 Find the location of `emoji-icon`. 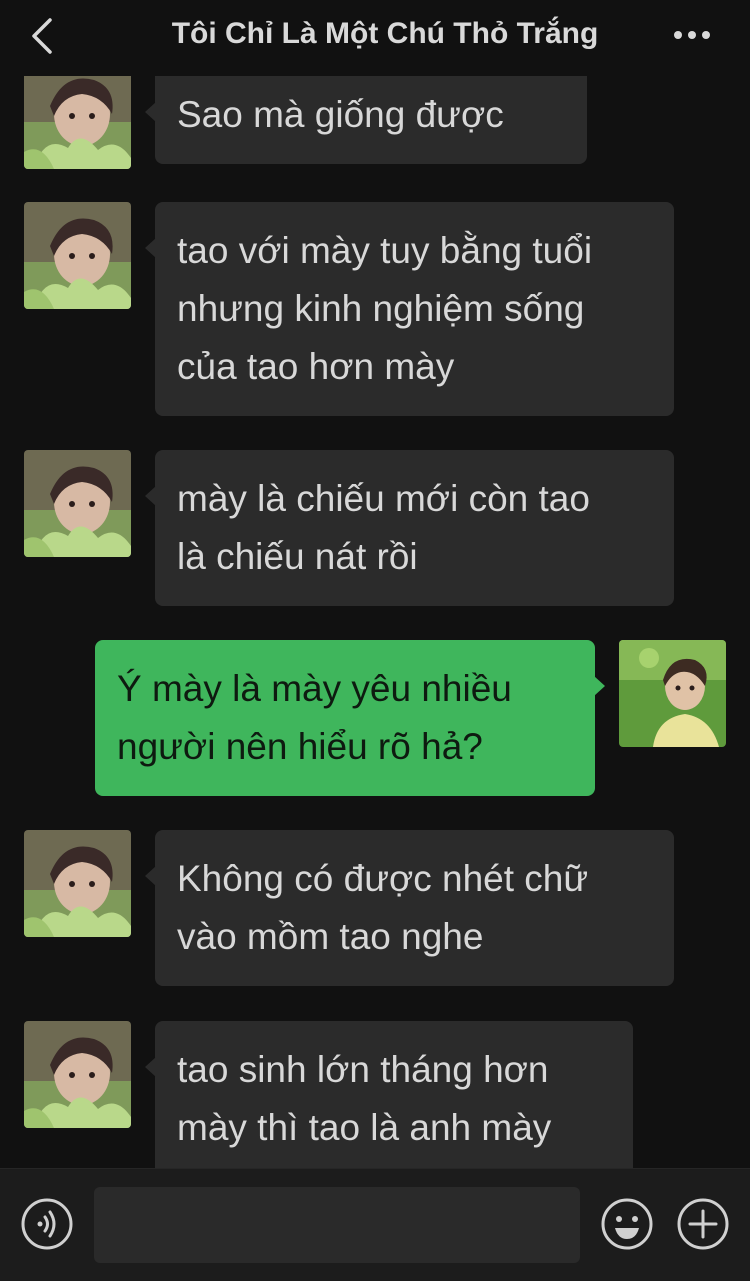

emoji-icon is located at coordinates (627, 1224).